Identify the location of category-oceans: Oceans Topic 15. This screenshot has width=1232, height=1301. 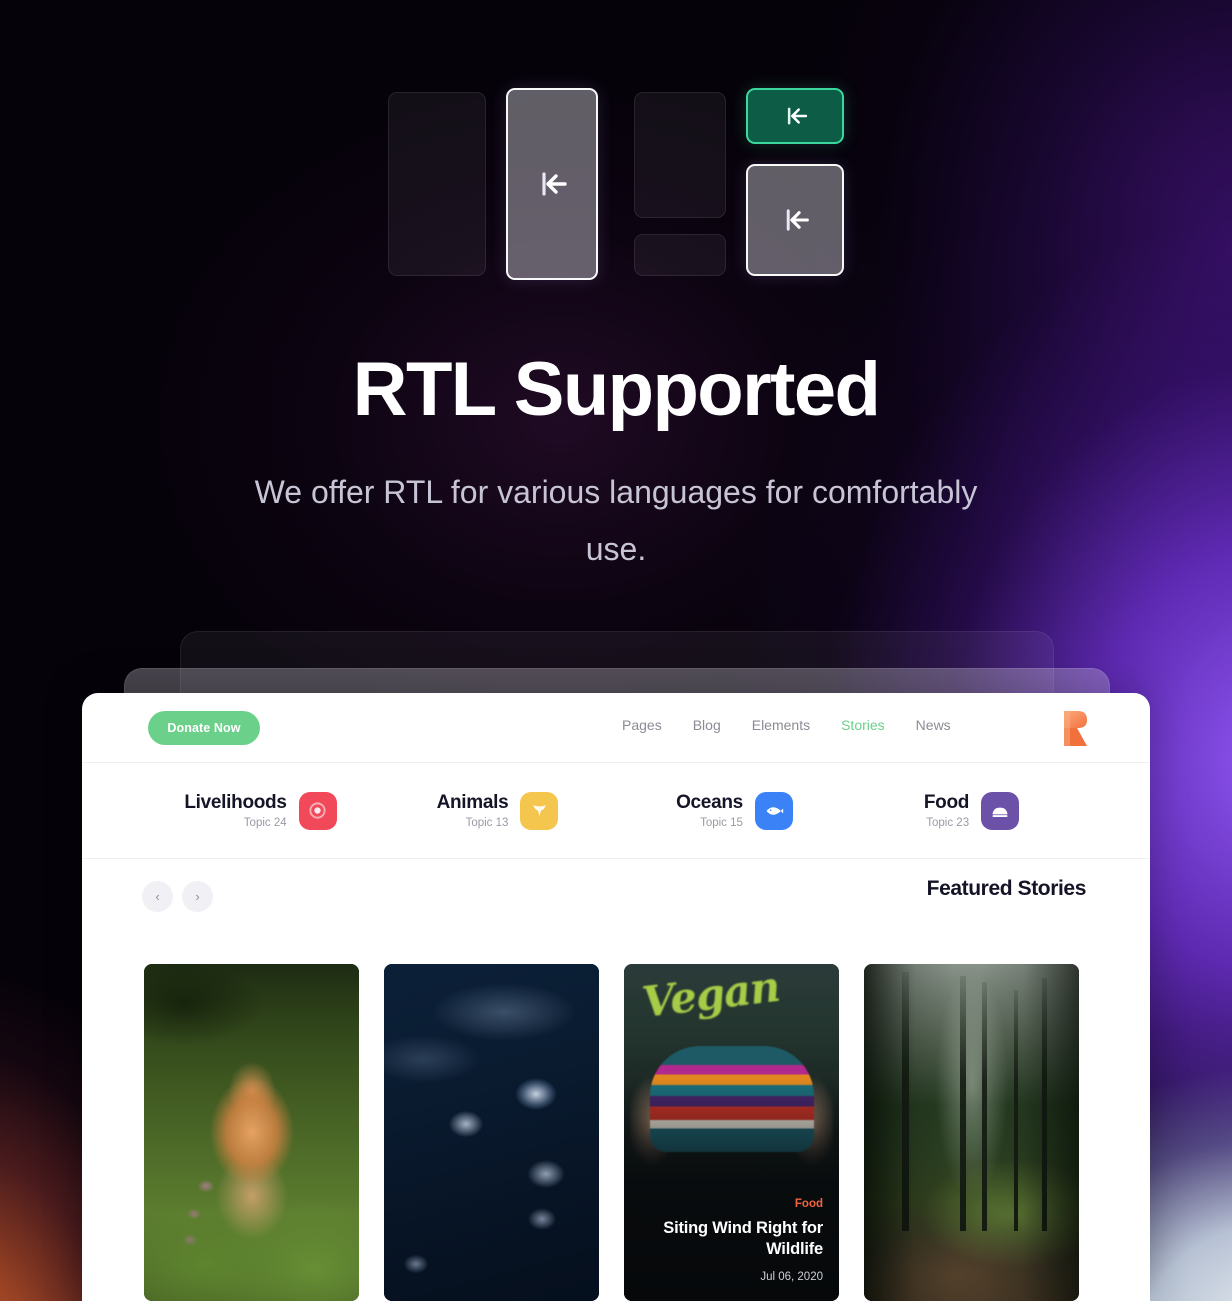
(734, 810).